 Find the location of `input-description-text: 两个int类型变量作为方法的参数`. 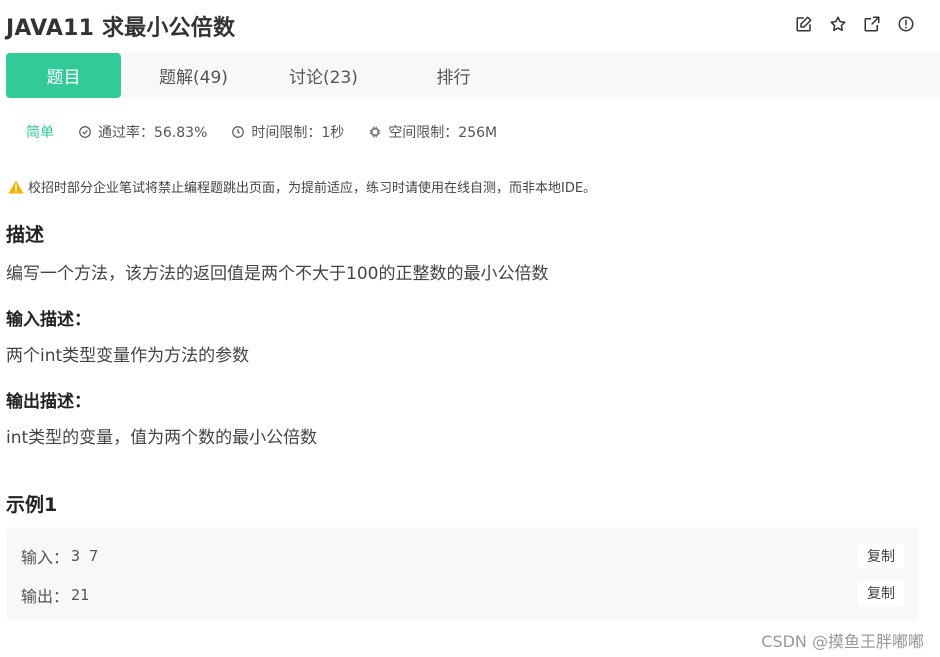

input-description-text: 两个int类型变量作为方法的参数 is located at coordinates (128, 356).